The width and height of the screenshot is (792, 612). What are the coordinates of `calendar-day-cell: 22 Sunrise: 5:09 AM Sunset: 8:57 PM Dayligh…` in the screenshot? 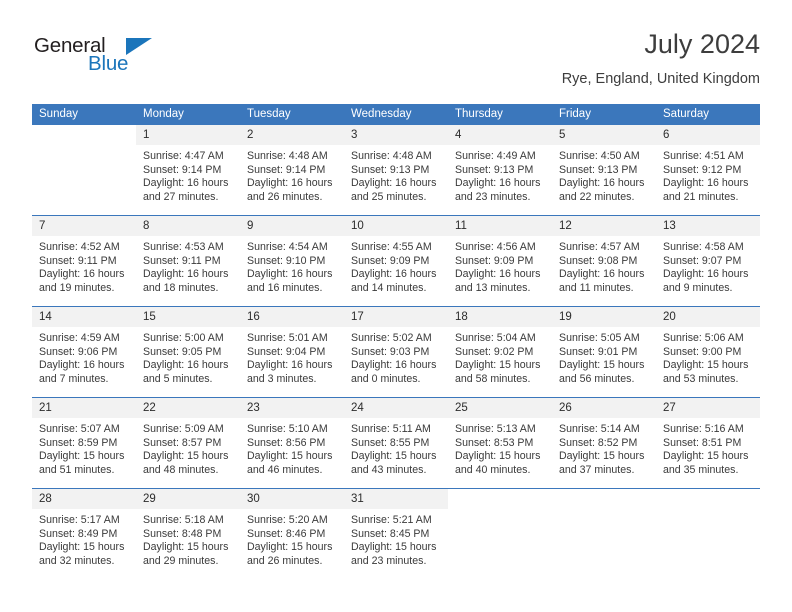 It's located at (188, 443).